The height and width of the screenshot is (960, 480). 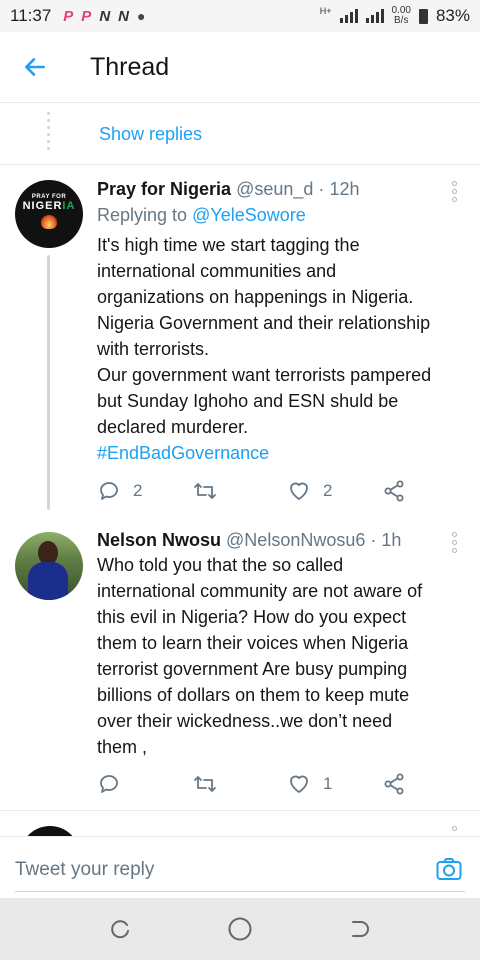 I want to click on show-replies-link: Show replies, so click(x=150, y=134).